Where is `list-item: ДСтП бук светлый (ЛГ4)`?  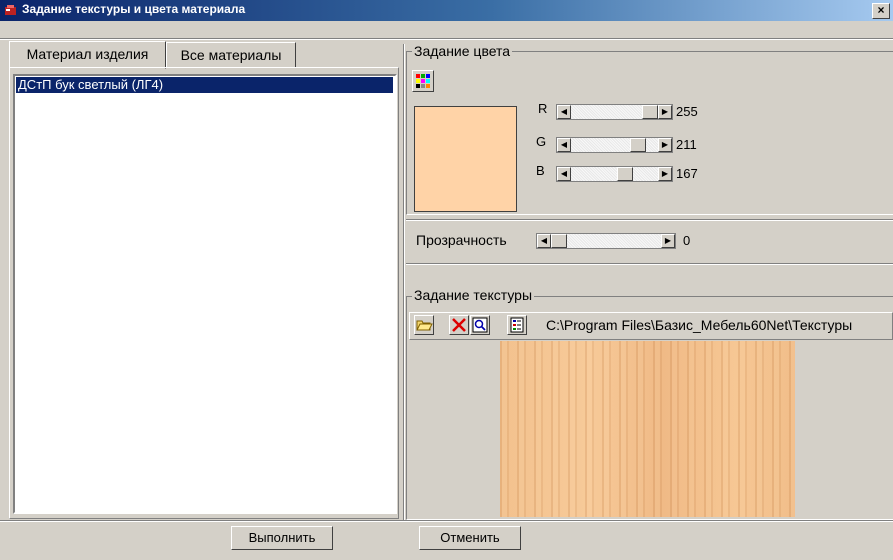 list-item: ДСтП бук светлый (ЛГ4) is located at coordinates (204, 85).